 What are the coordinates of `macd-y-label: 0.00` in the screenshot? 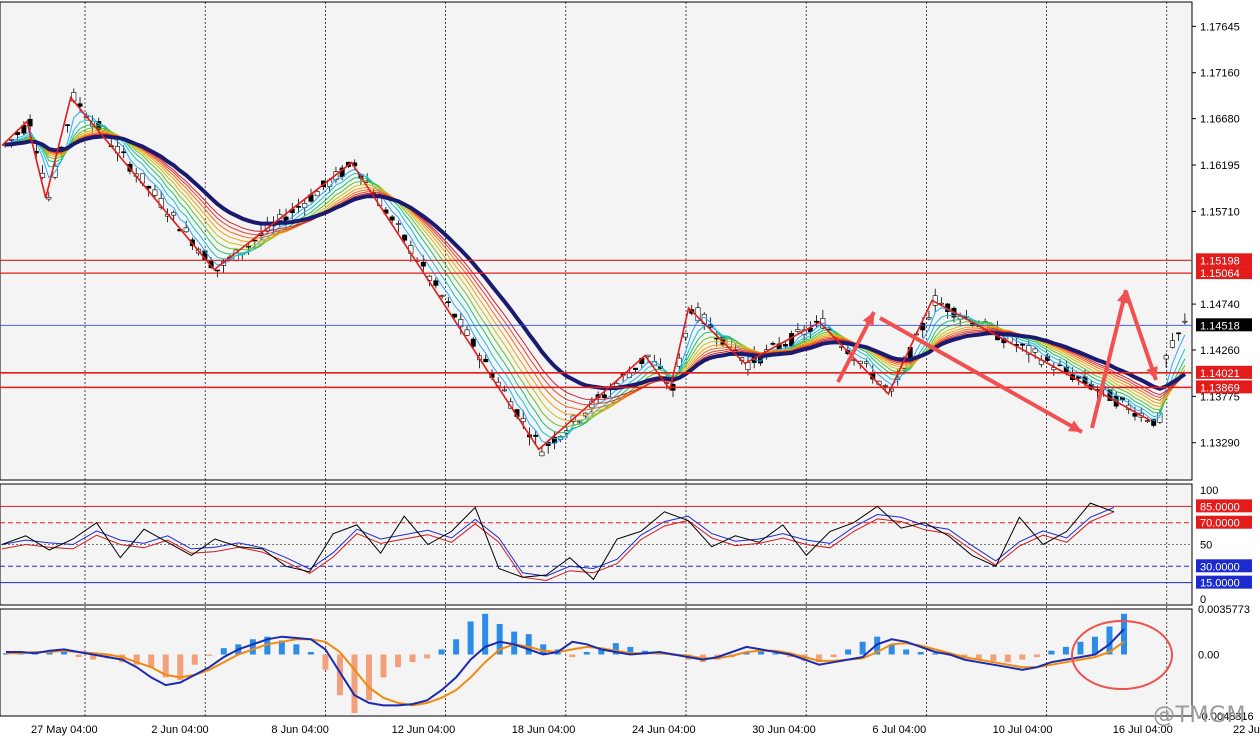 It's located at (1208, 656).